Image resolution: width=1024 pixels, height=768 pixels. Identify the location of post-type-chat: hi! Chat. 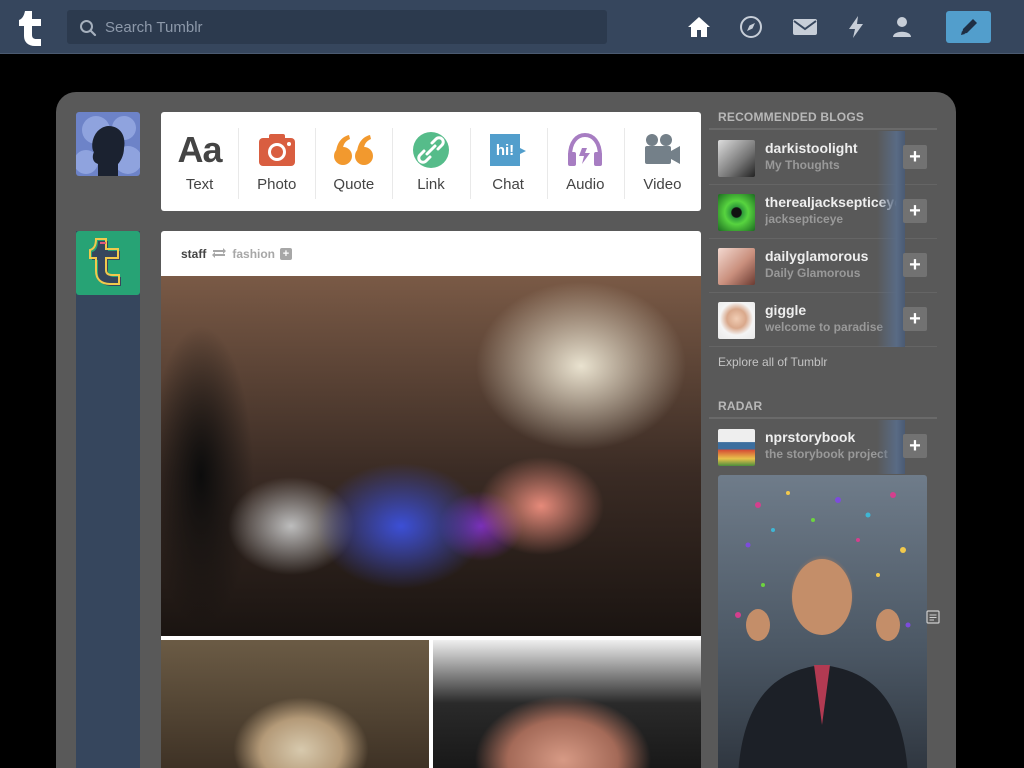
(508, 161).